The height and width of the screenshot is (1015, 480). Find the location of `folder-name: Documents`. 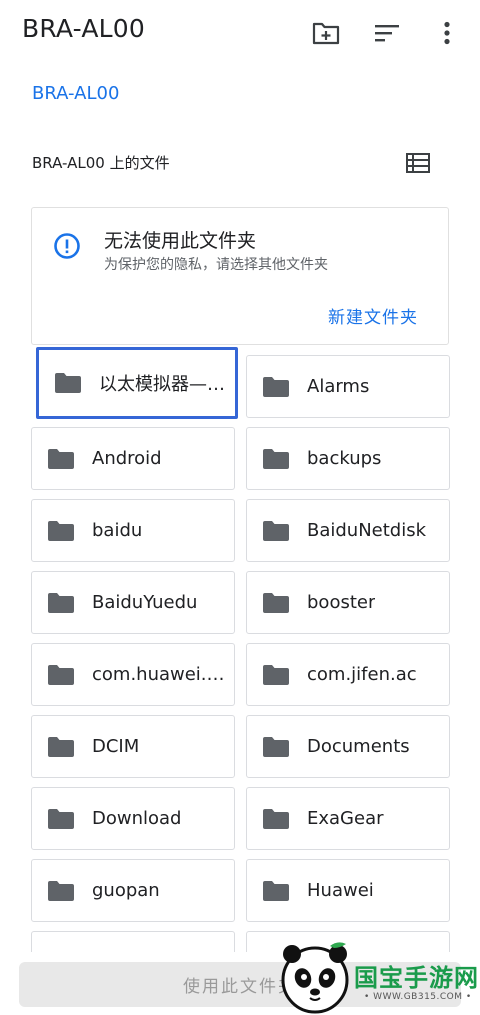

folder-name: Documents is located at coordinates (358, 746).